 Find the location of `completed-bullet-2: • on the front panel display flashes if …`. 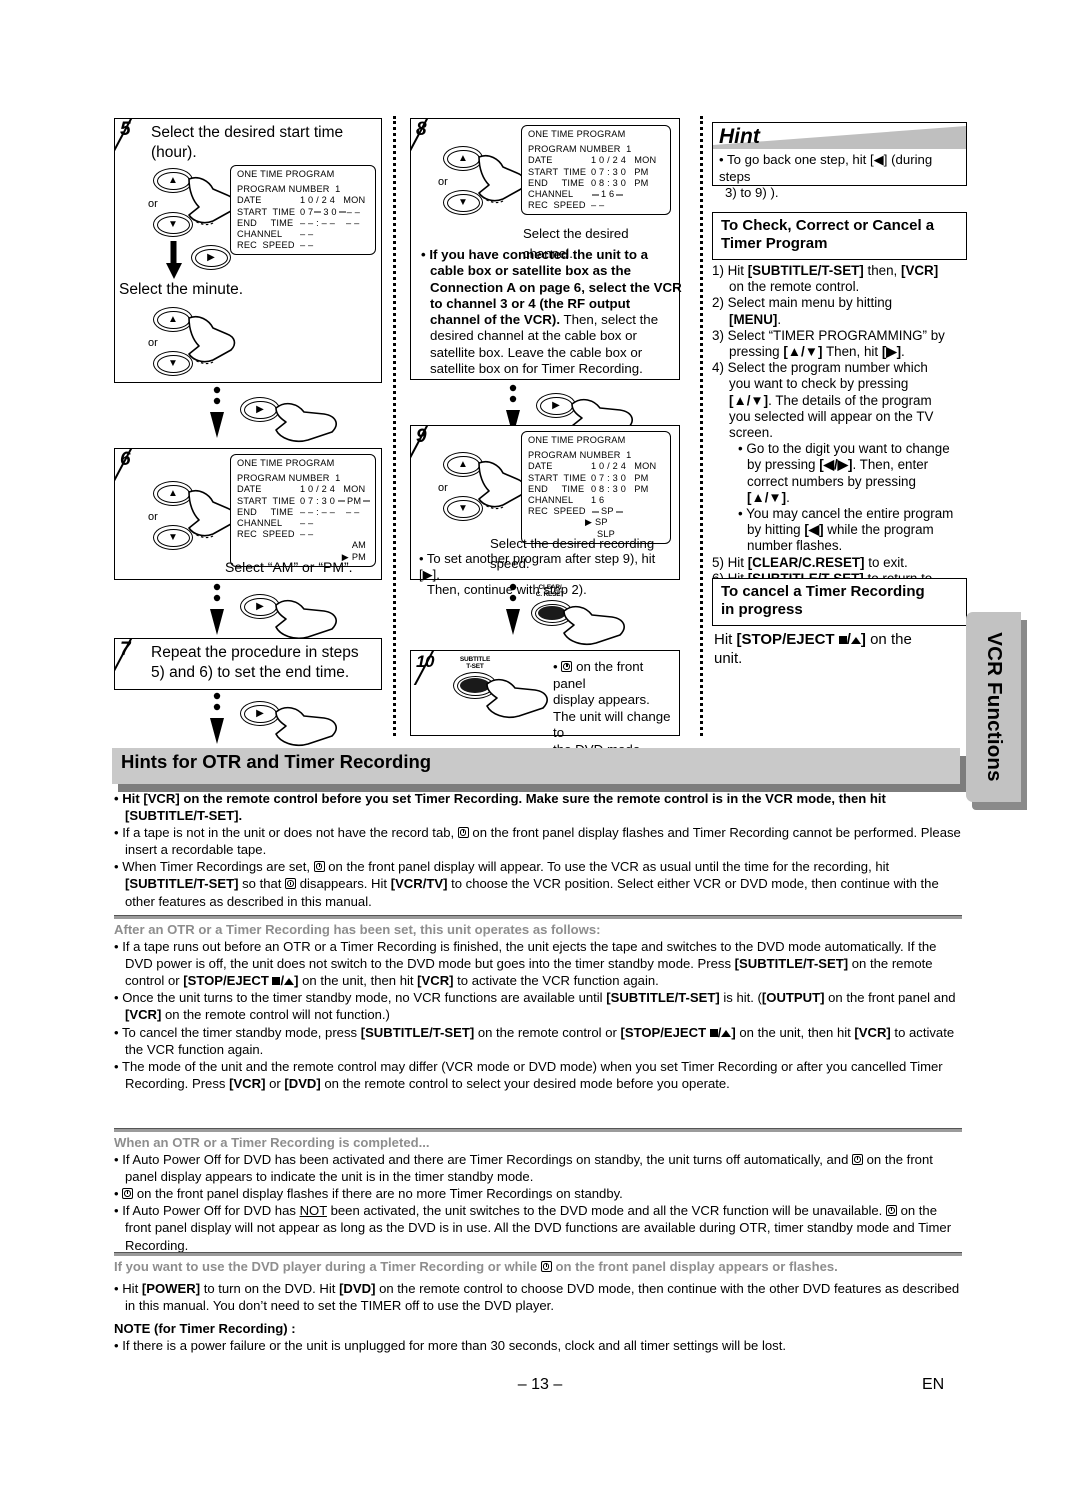

completed-bullet-2: • on the front panel display flashes if … is located at coordinates (368, 1194).